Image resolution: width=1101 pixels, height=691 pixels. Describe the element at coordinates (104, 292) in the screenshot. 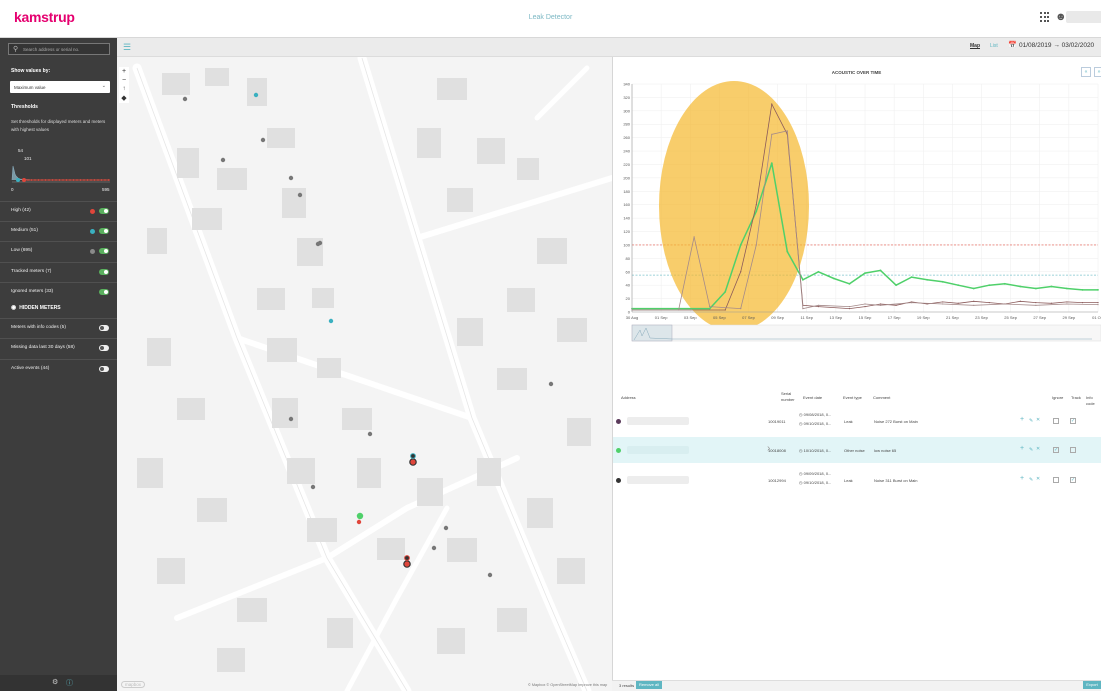

I see `ignored-toggle` at that location.